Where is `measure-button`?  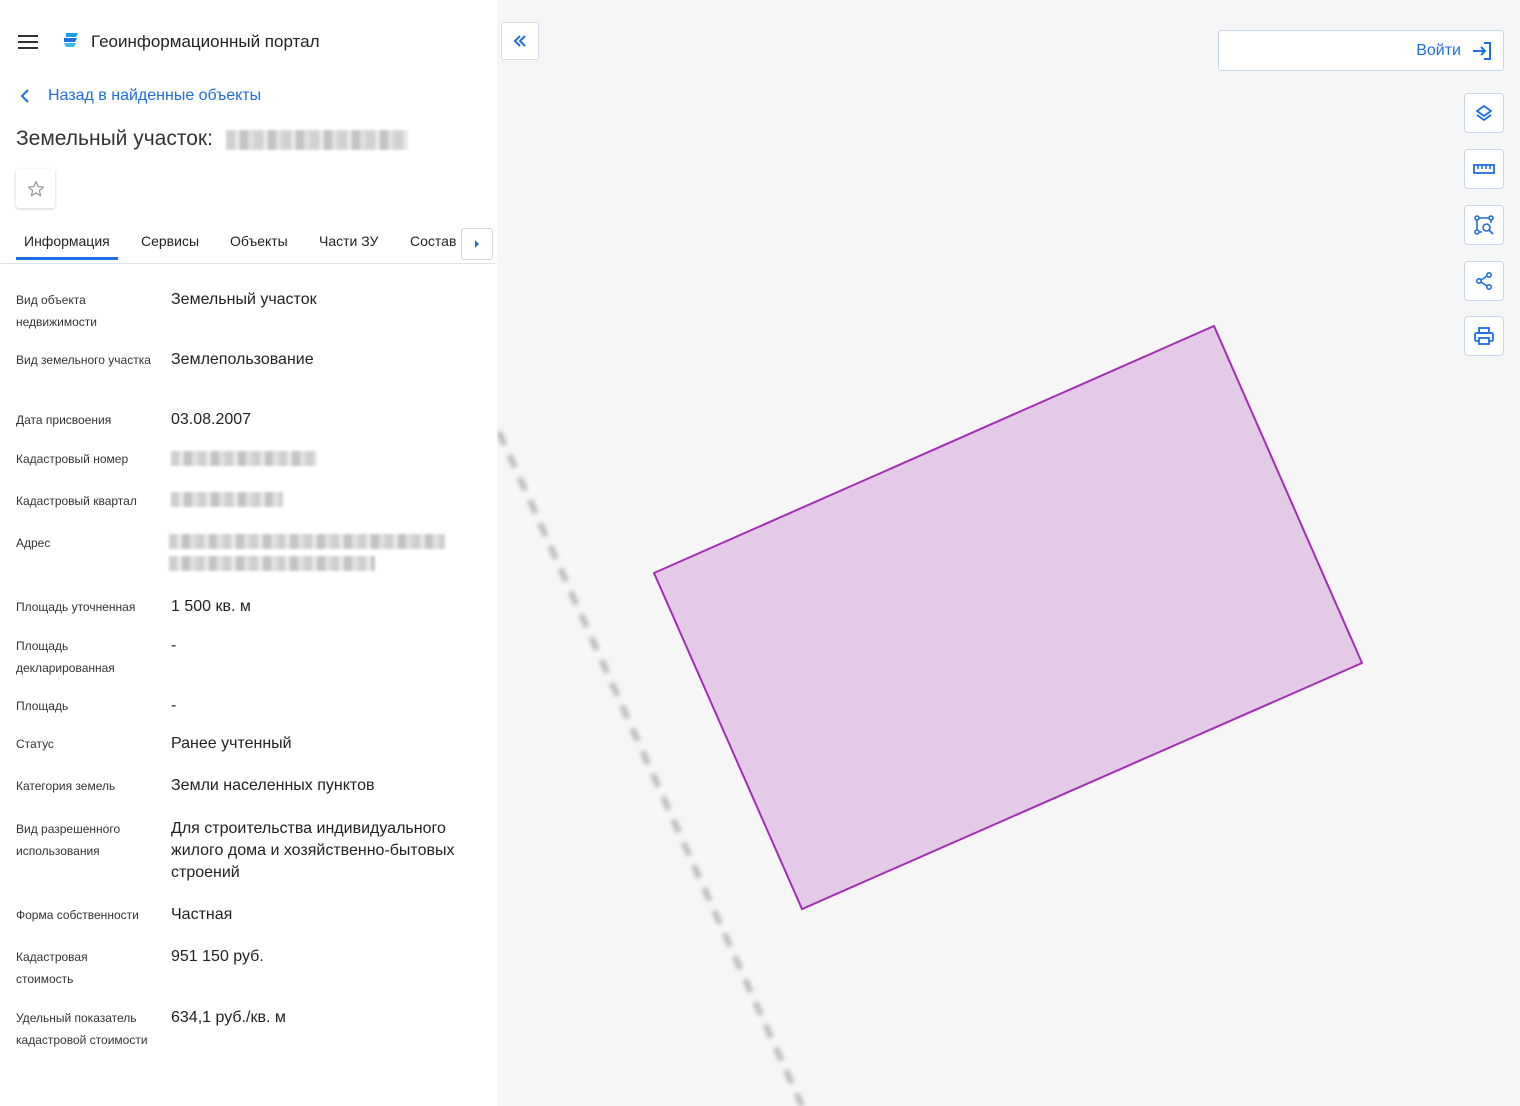
measure-button is located at coordinates (1484, 169).